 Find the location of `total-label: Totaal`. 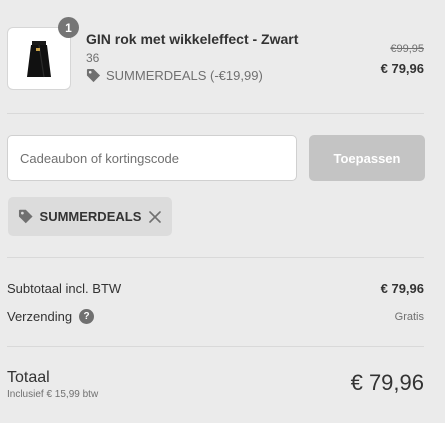

total-label: Totaal is located at coordinates (28, 377).